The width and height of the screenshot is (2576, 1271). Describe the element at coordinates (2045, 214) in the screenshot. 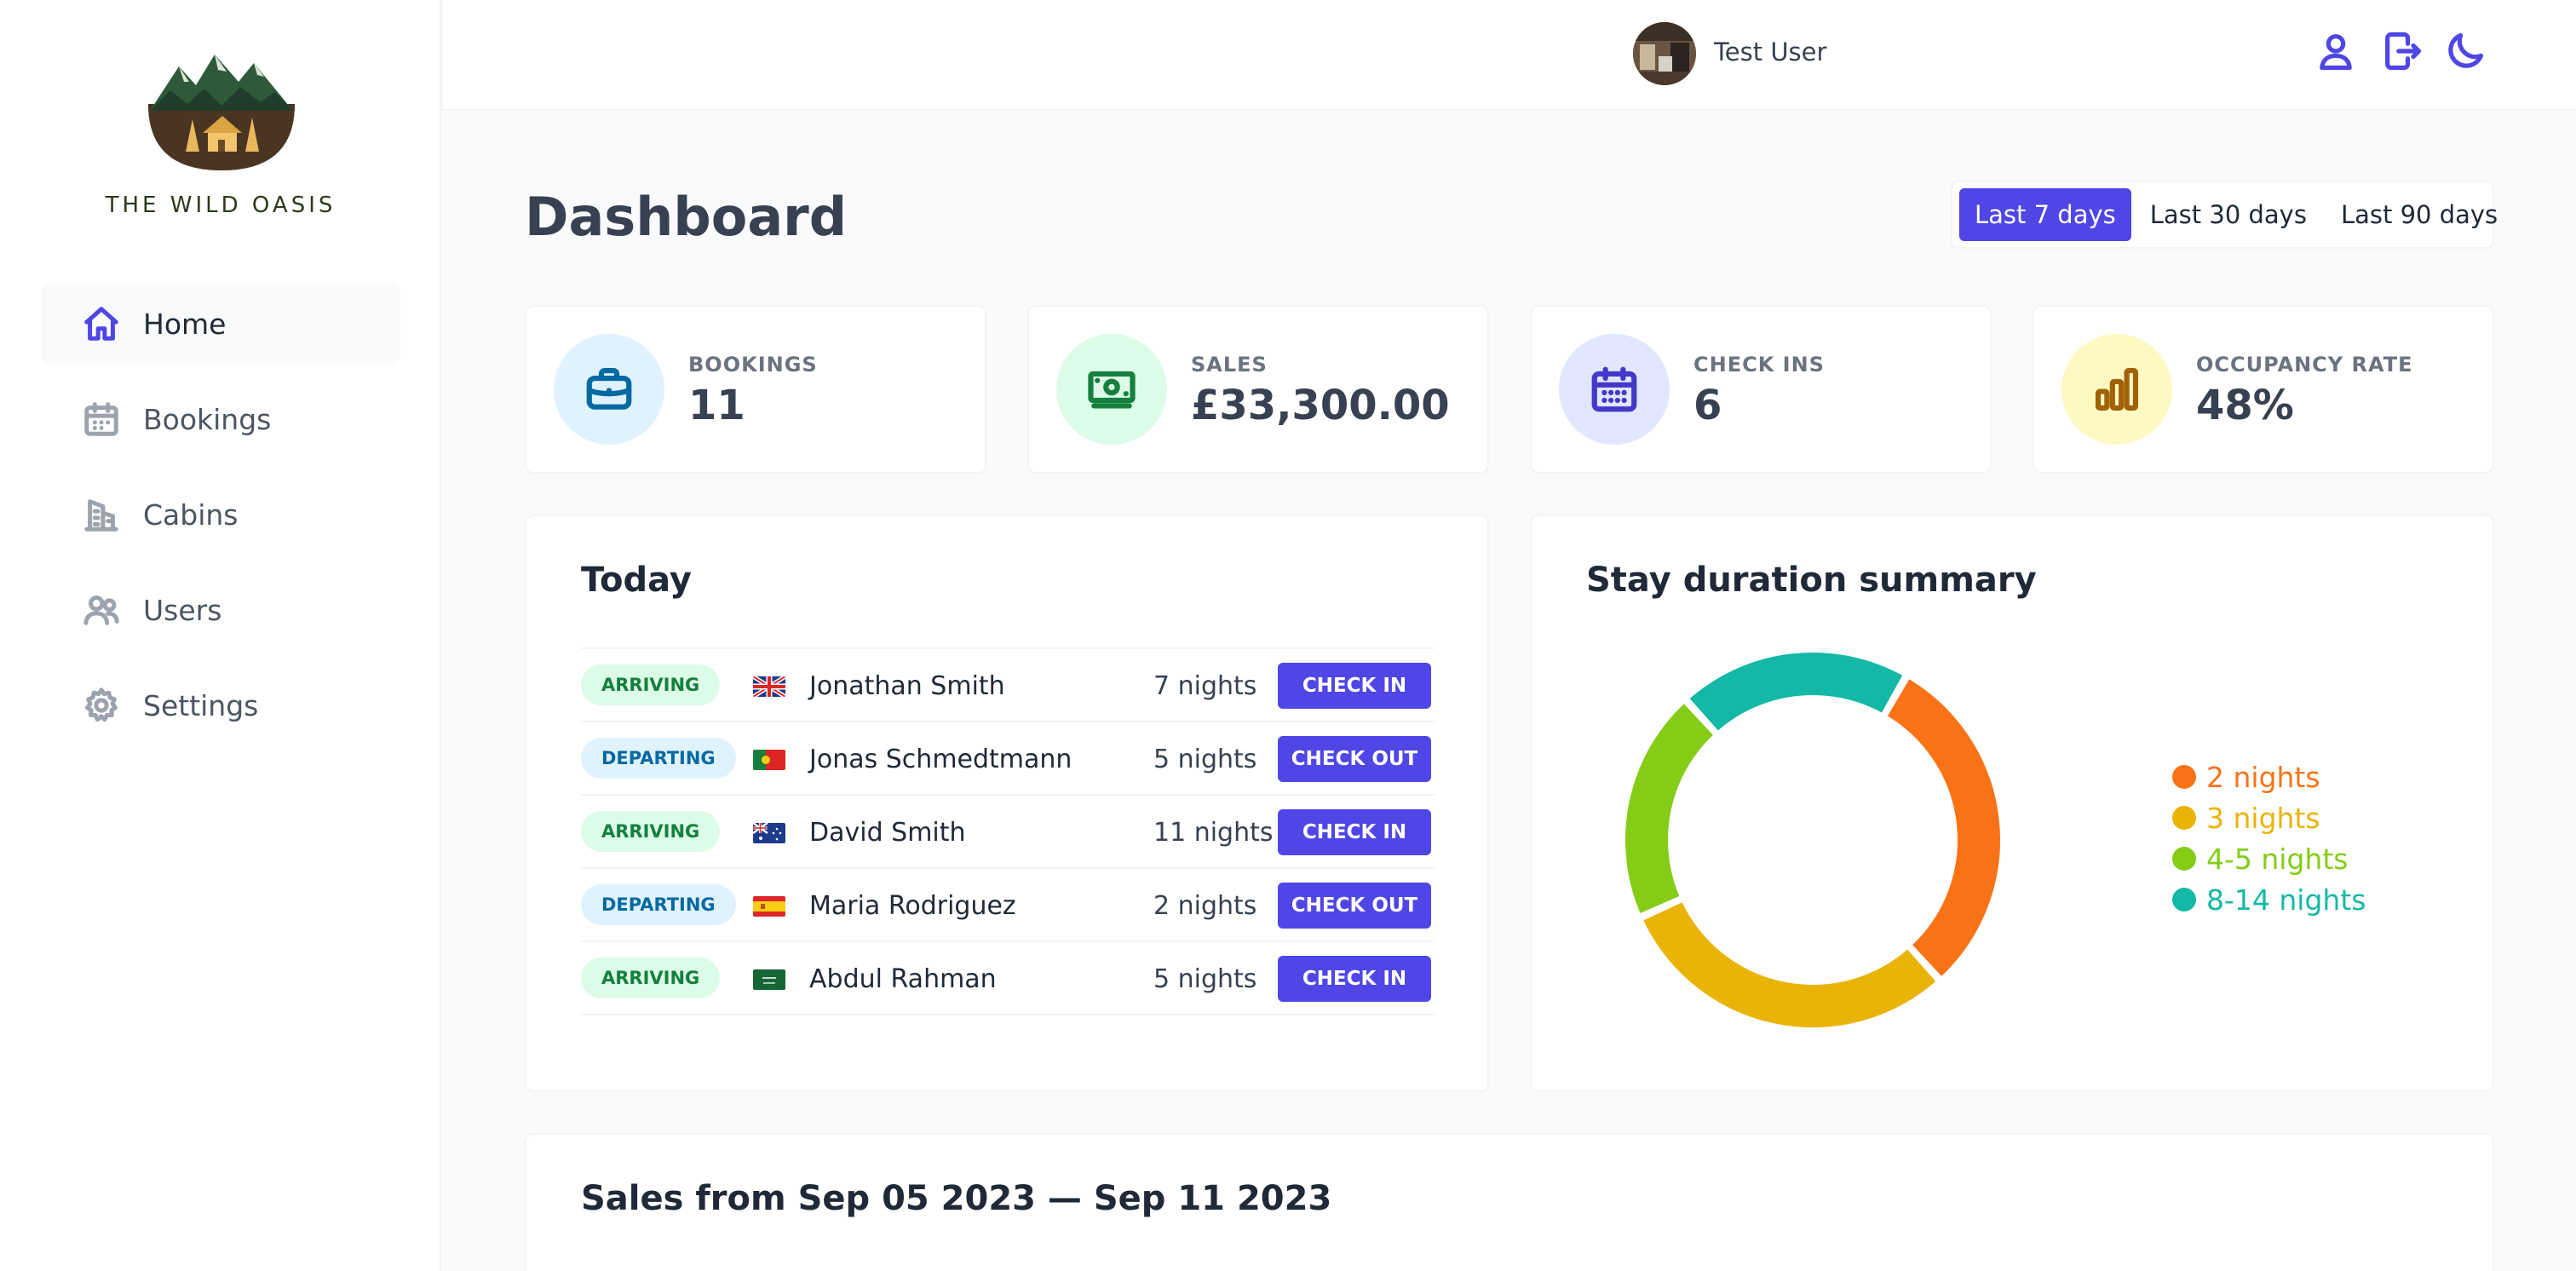

I see `filter-last-7-days: Last 7 days` at that location.